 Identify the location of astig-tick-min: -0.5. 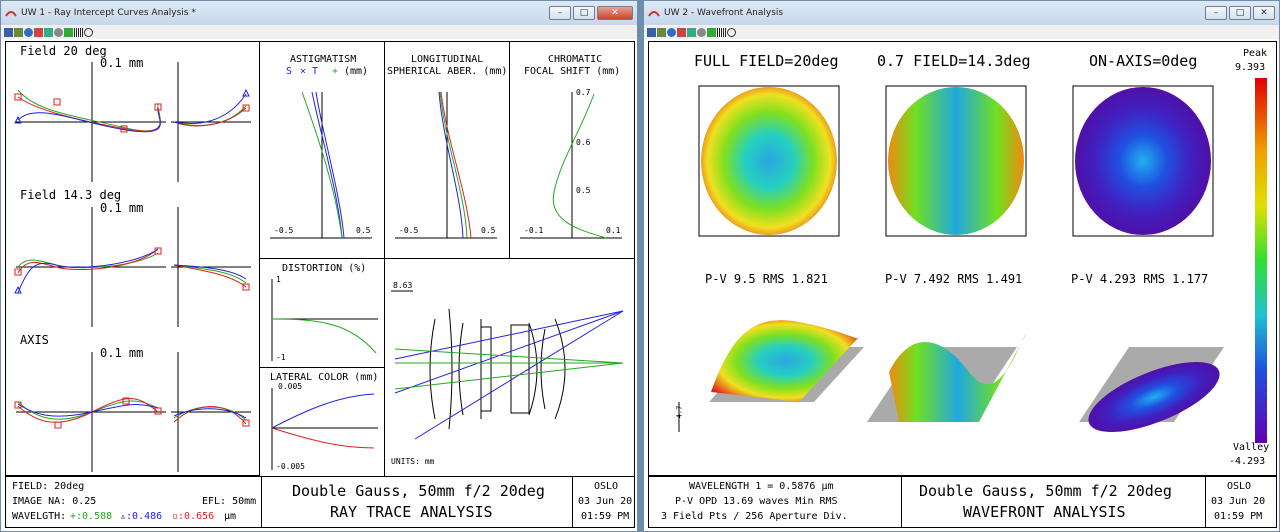
(284, 230).